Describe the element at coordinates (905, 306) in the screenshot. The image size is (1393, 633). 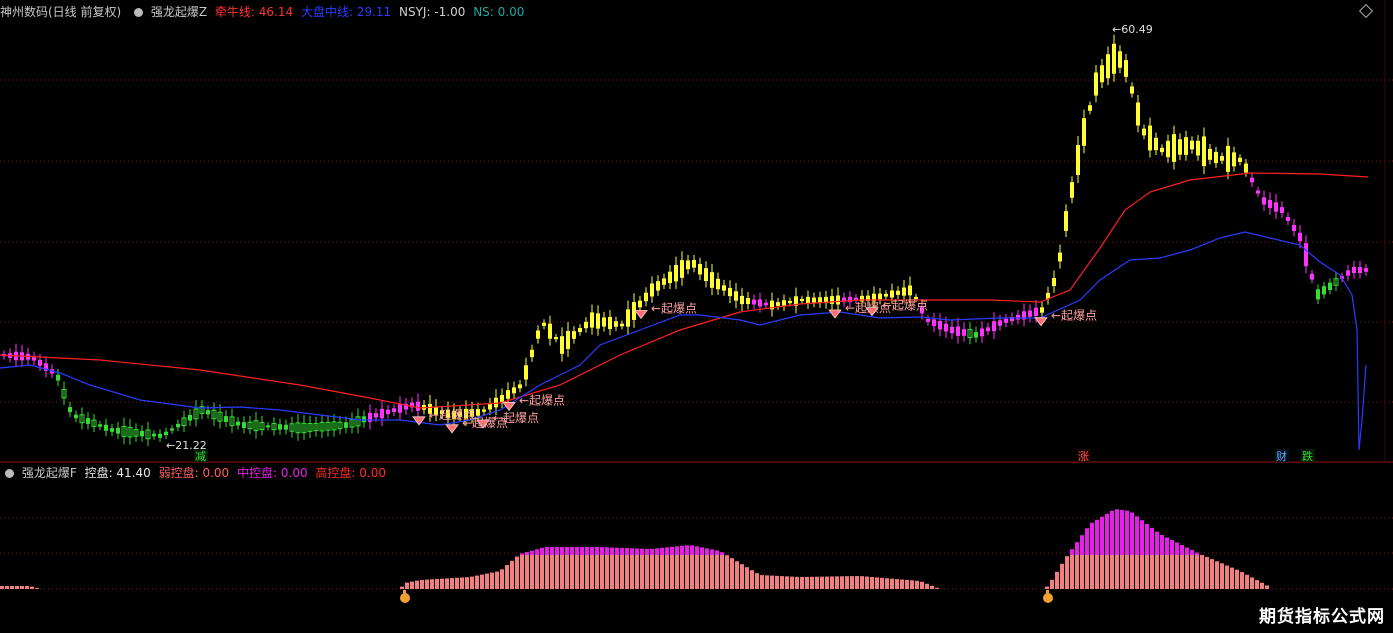
I see `burst-label: ←起爆点` at that location.